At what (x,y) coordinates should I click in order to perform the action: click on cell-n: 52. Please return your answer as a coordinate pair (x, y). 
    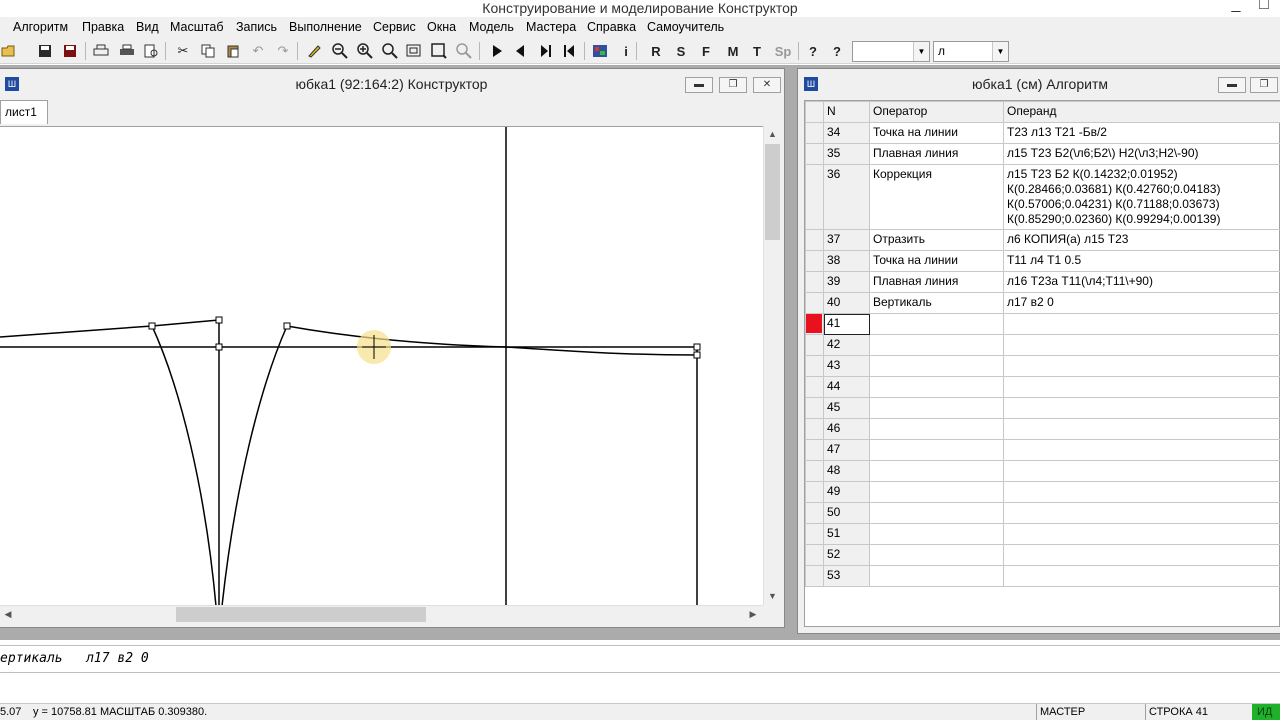
    Looking at the image, I should click on (846, 555).